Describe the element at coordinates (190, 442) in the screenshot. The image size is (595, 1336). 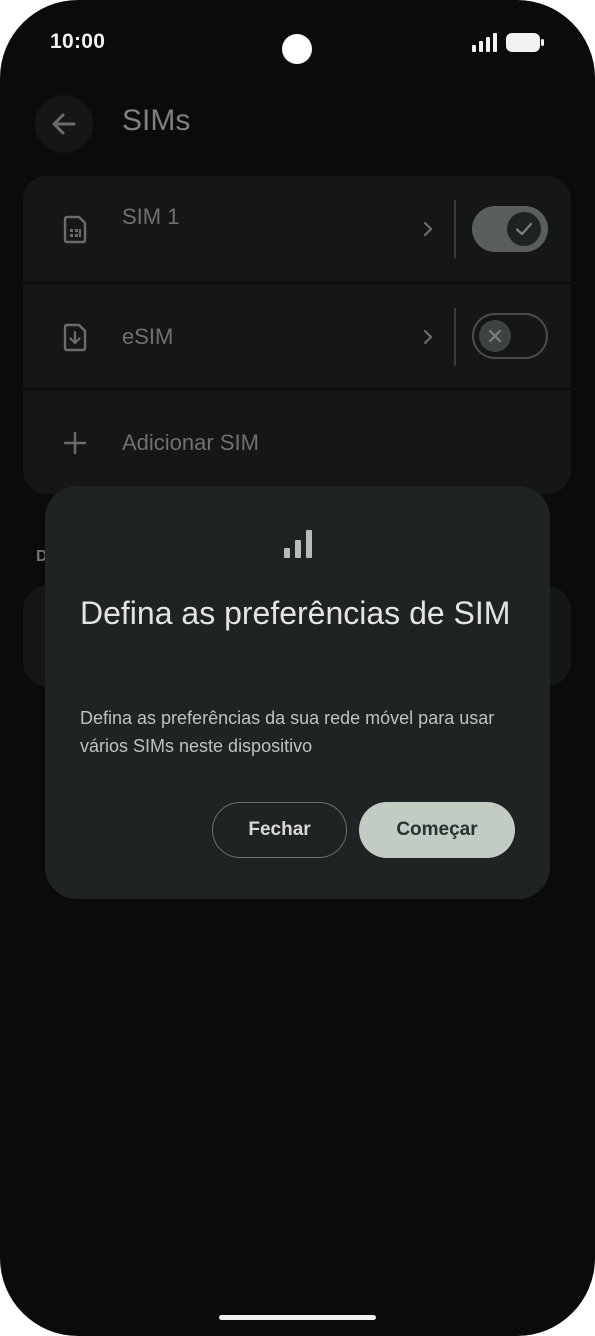
I see `add-sim-label: Adicionar SIM` at that location.